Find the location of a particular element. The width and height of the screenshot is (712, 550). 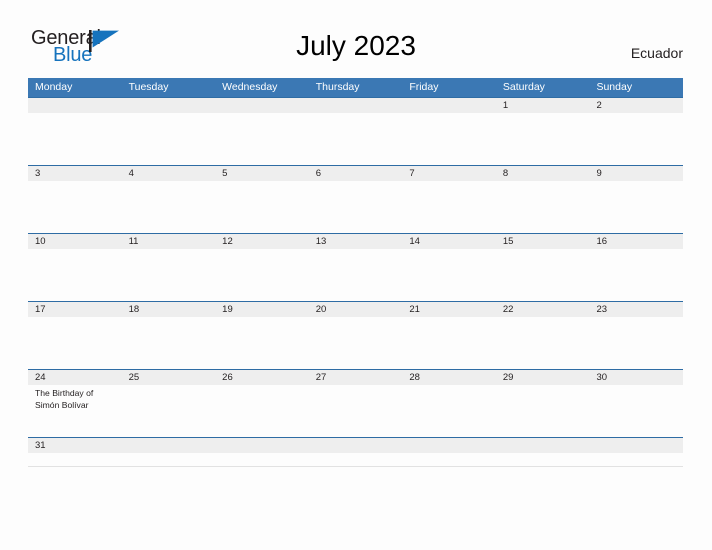

day-number: 11 is located at coordinates (168, 241).